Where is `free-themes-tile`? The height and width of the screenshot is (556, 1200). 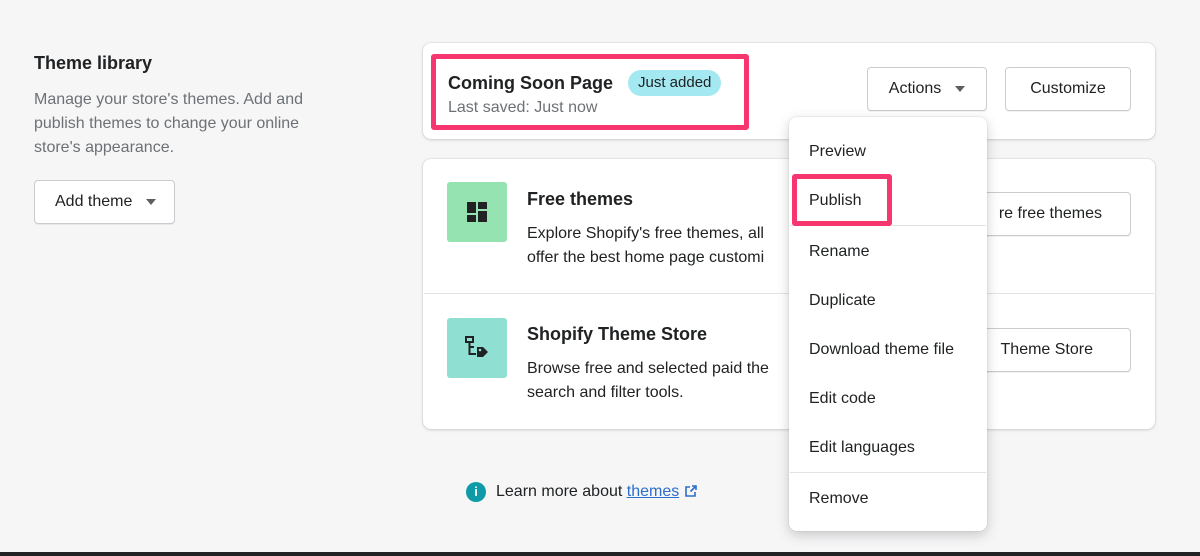
free-themes-tile is located at coordinates (477, 212).